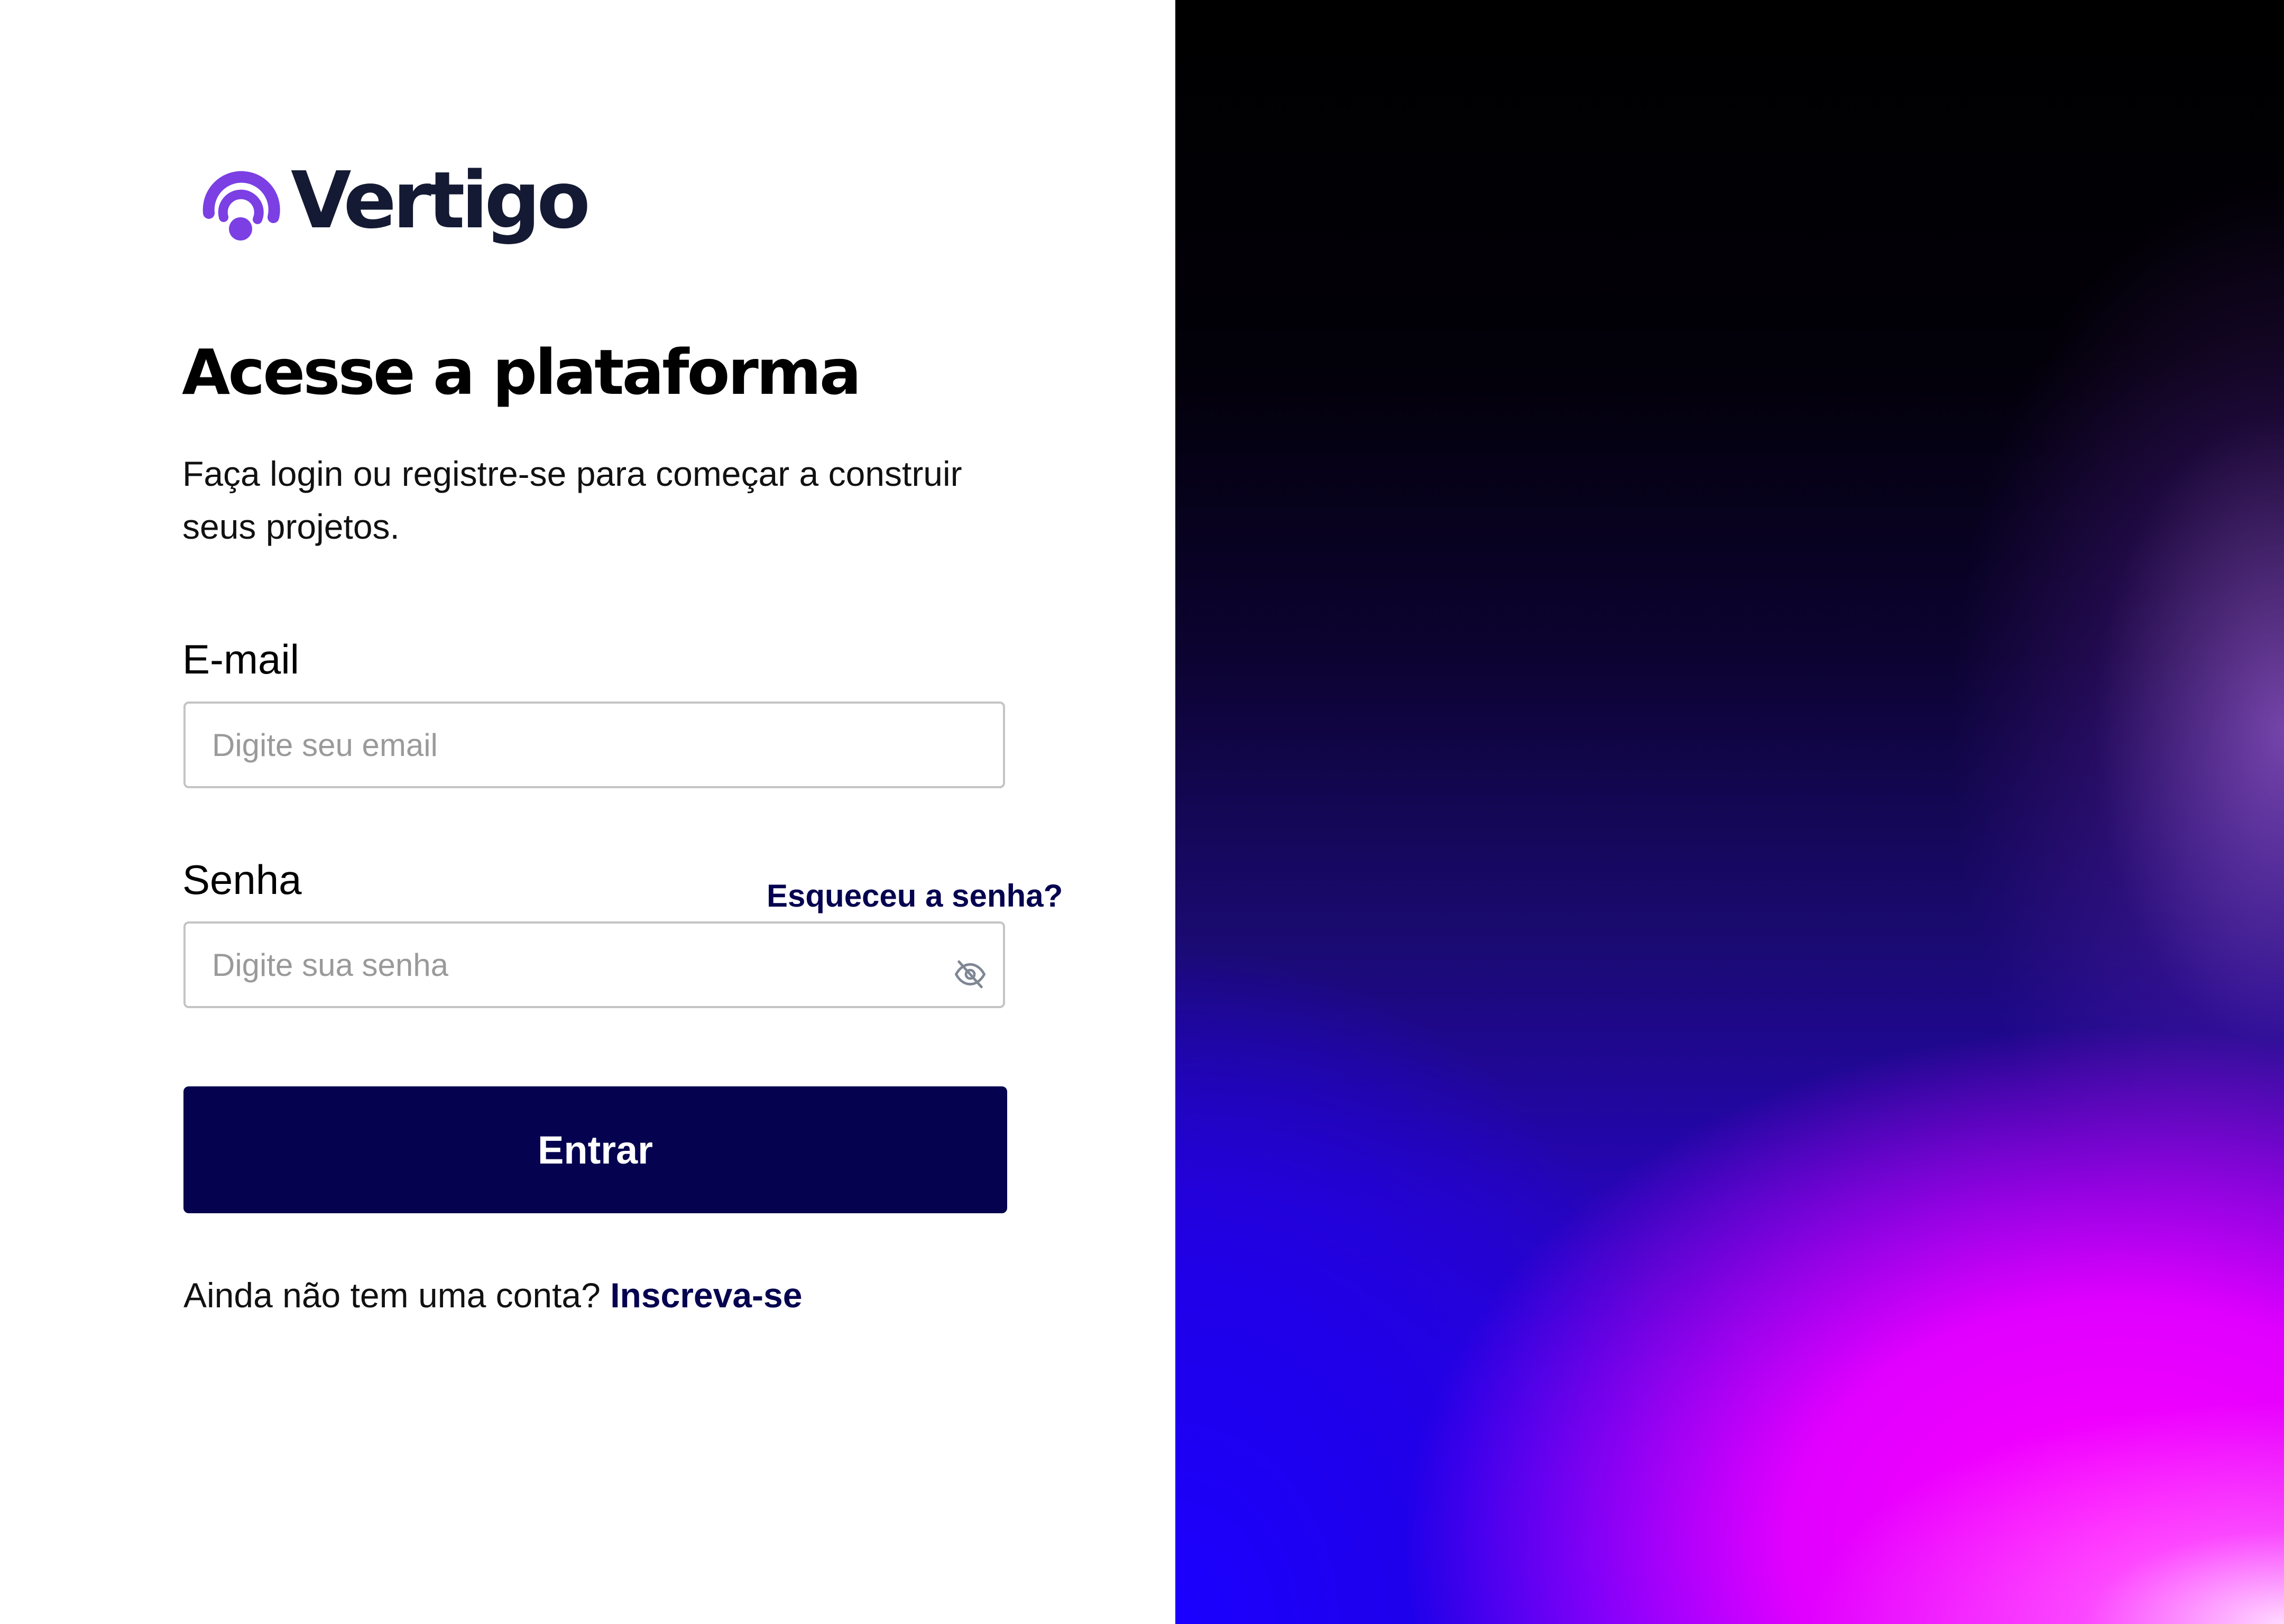  I want to click on email-field-container, so click(594, 745).